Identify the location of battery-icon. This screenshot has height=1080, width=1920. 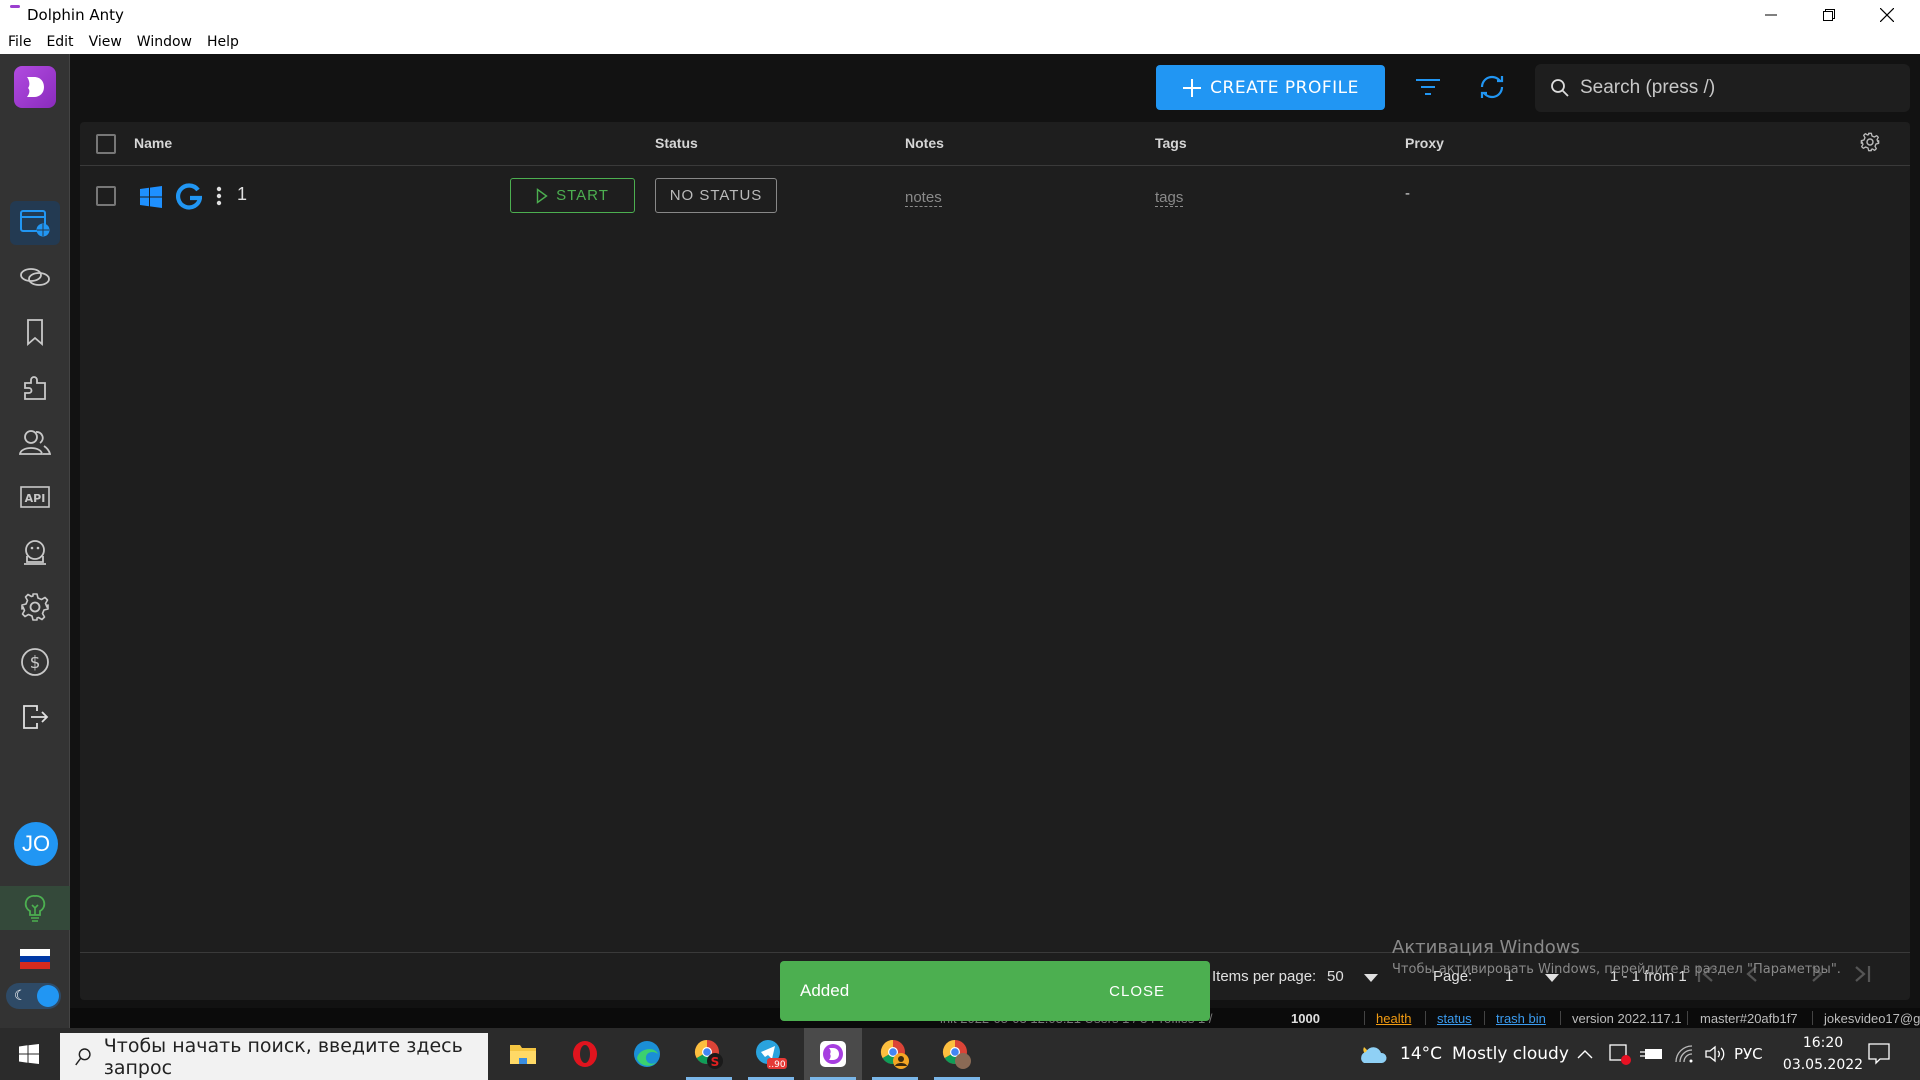
(1651, 1054).